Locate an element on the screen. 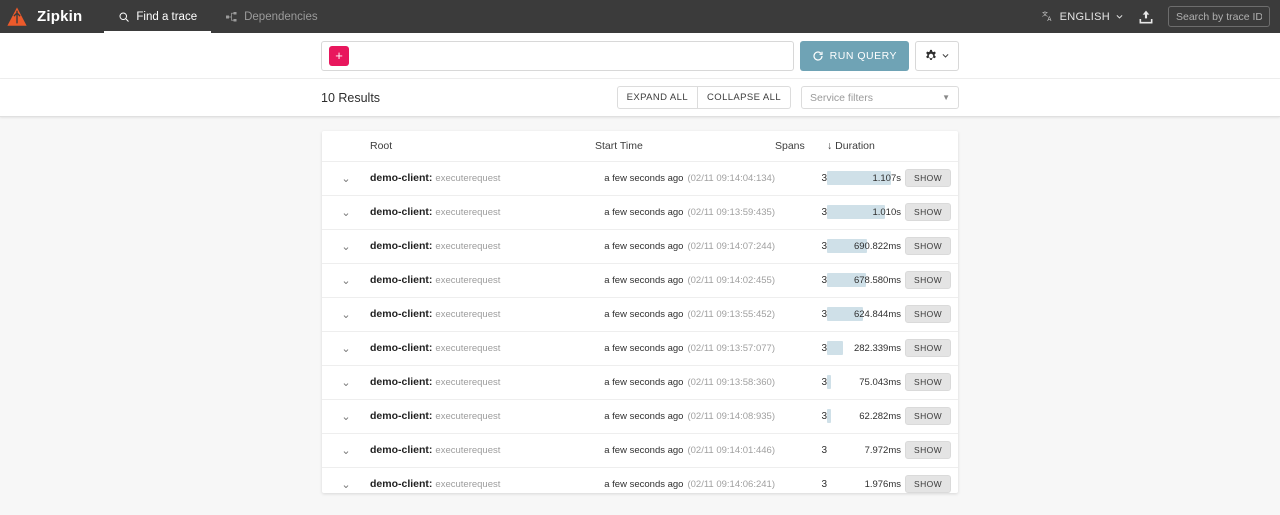 The height and width of the screenshot is (515, 1280). service-filters-select: Service filters ▼ is located at coordinates (880, 97).